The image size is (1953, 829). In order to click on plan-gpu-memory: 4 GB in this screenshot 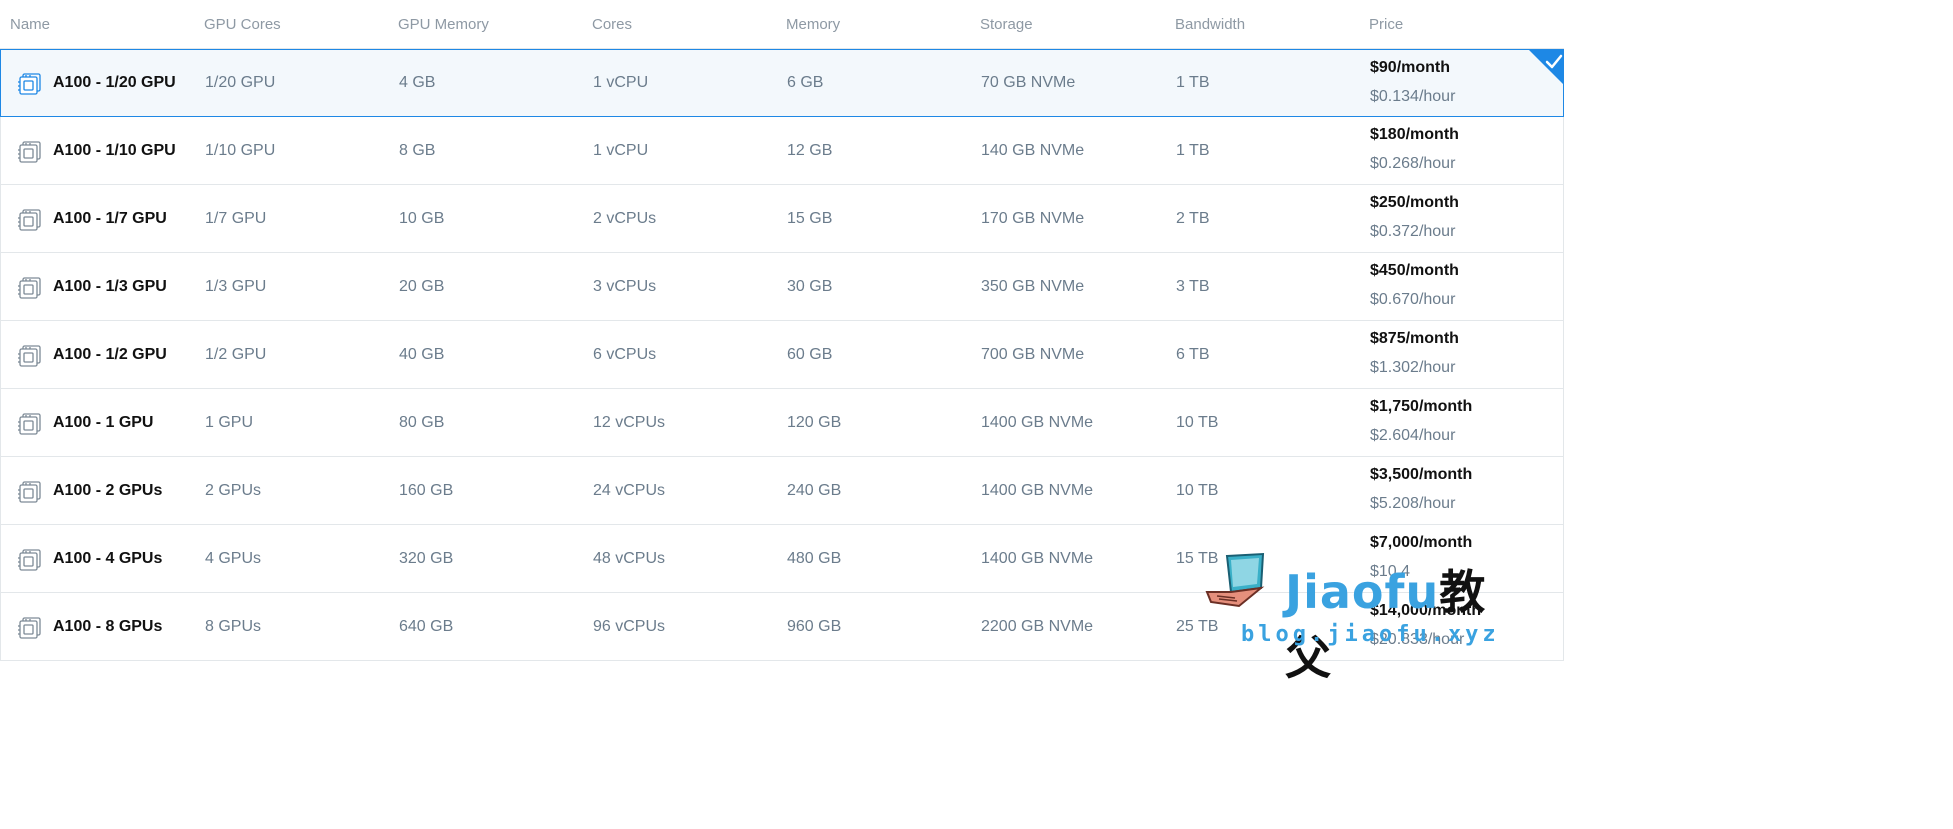, I will do `click(417, 82)`.